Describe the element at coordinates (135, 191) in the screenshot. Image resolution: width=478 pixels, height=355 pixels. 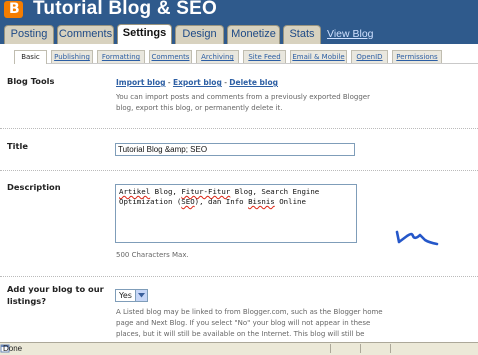
I see `description-text: Artikel` at that location.